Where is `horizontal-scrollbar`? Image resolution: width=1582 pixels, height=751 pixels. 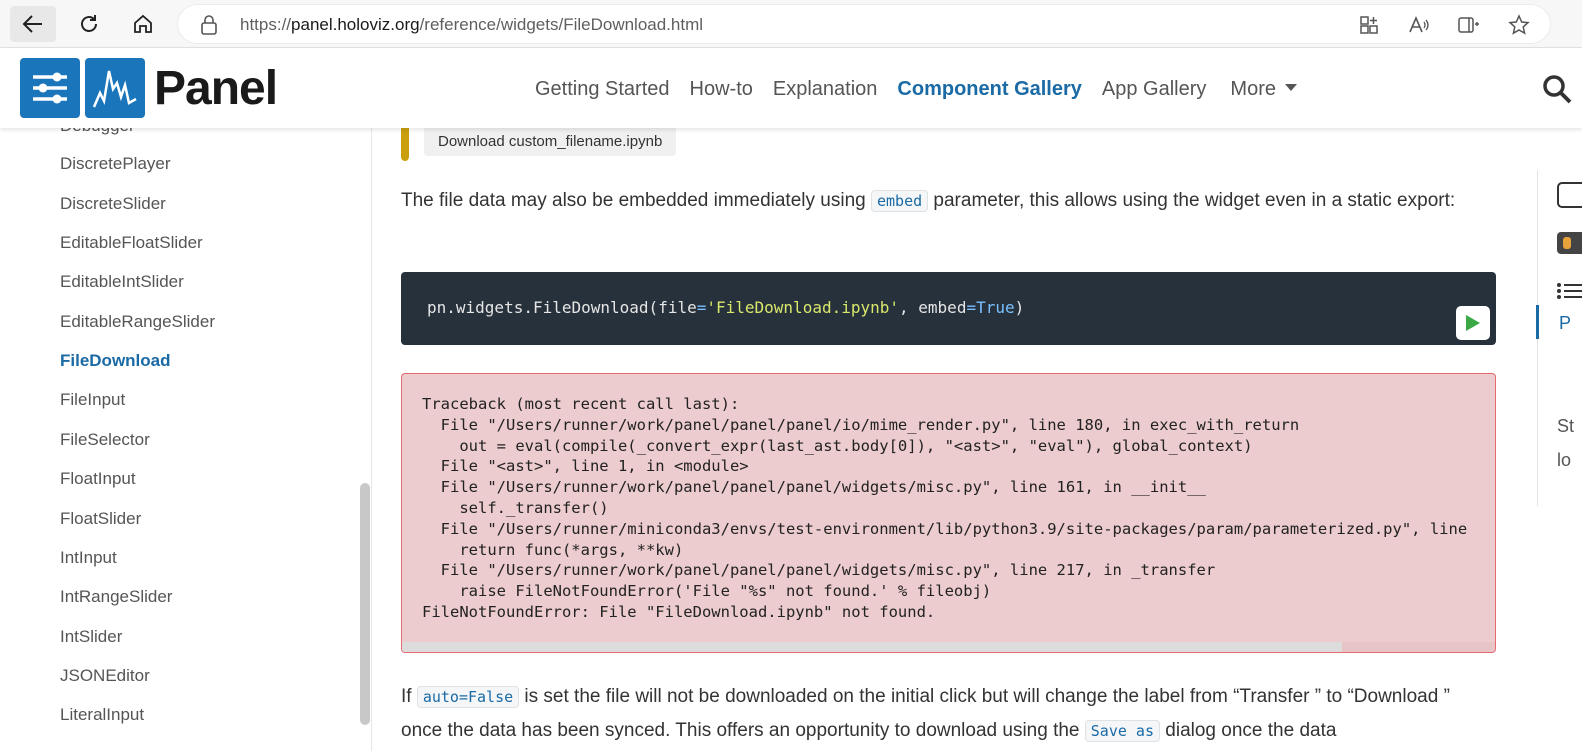 horizontal-scrollbar is located at coordinates (872, 647).